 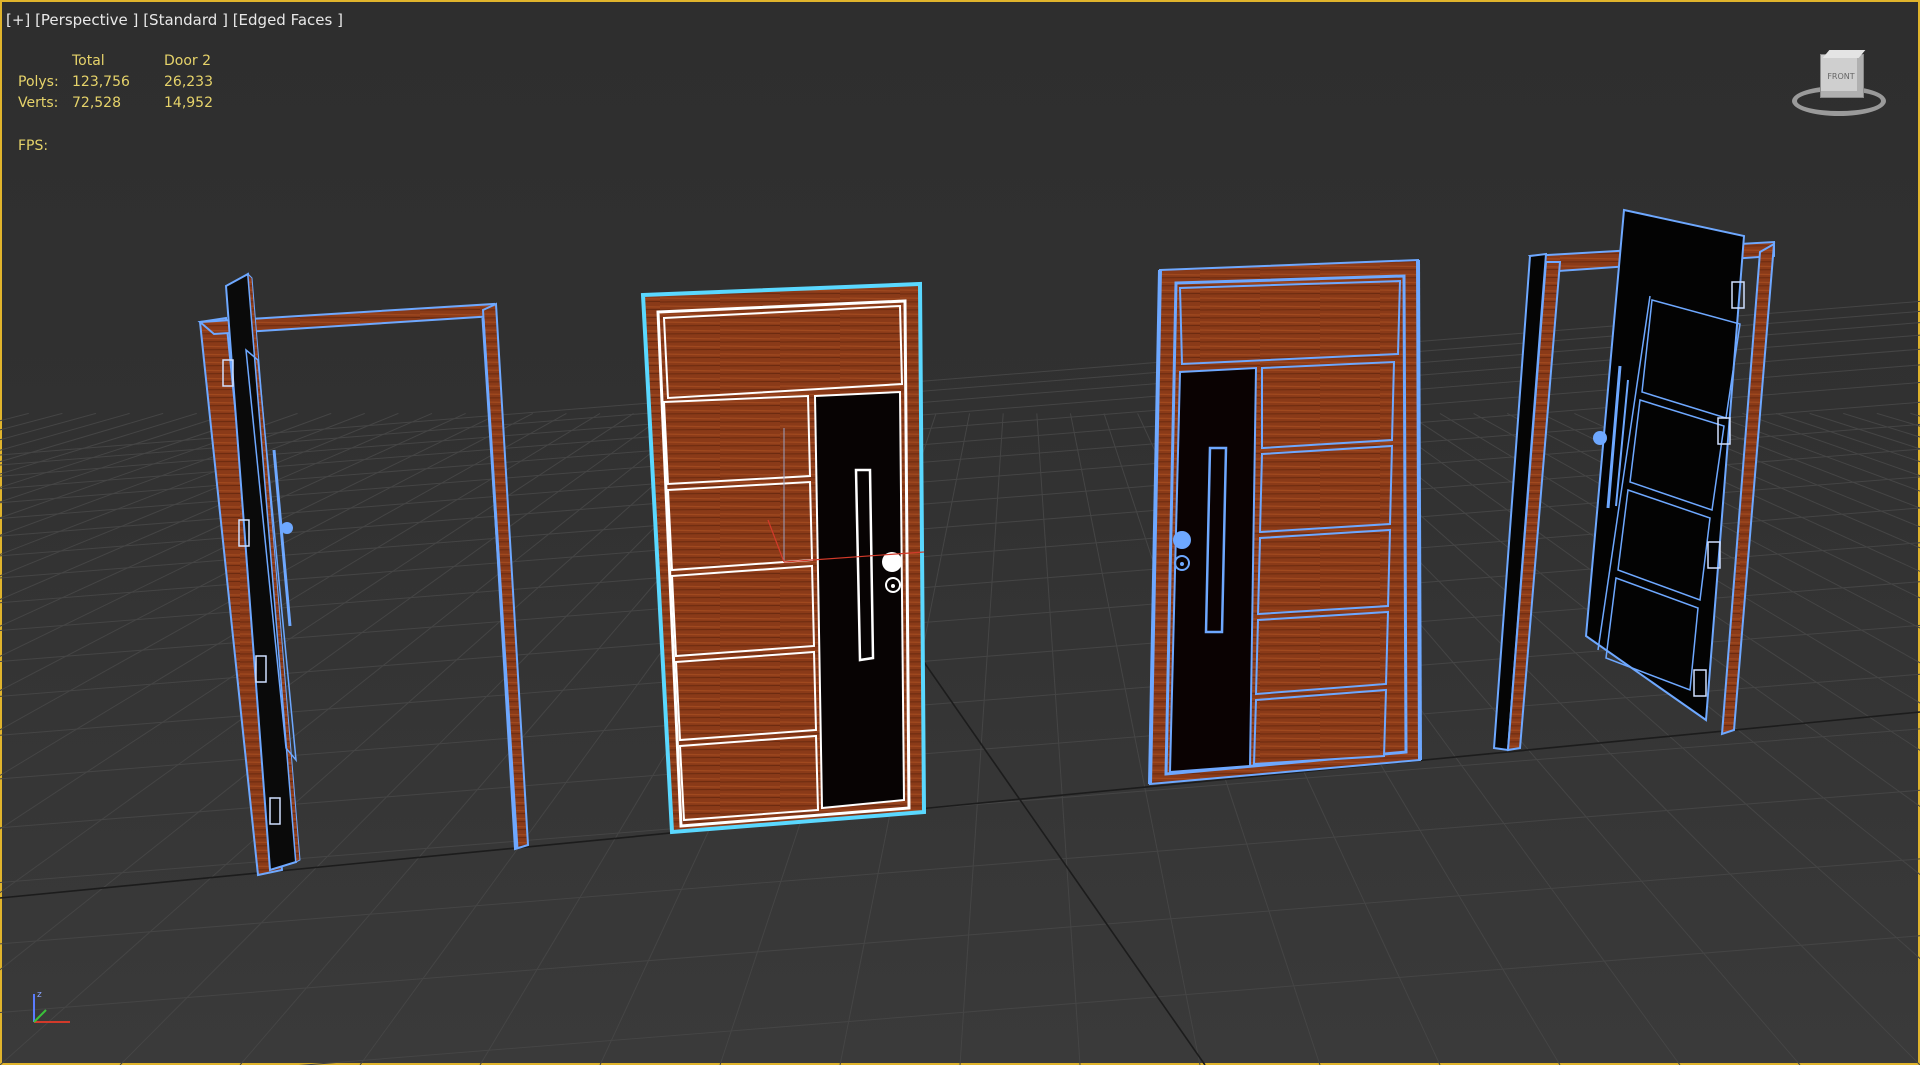 I want to click on z-axis-label: z, so click(x=39, y=995).